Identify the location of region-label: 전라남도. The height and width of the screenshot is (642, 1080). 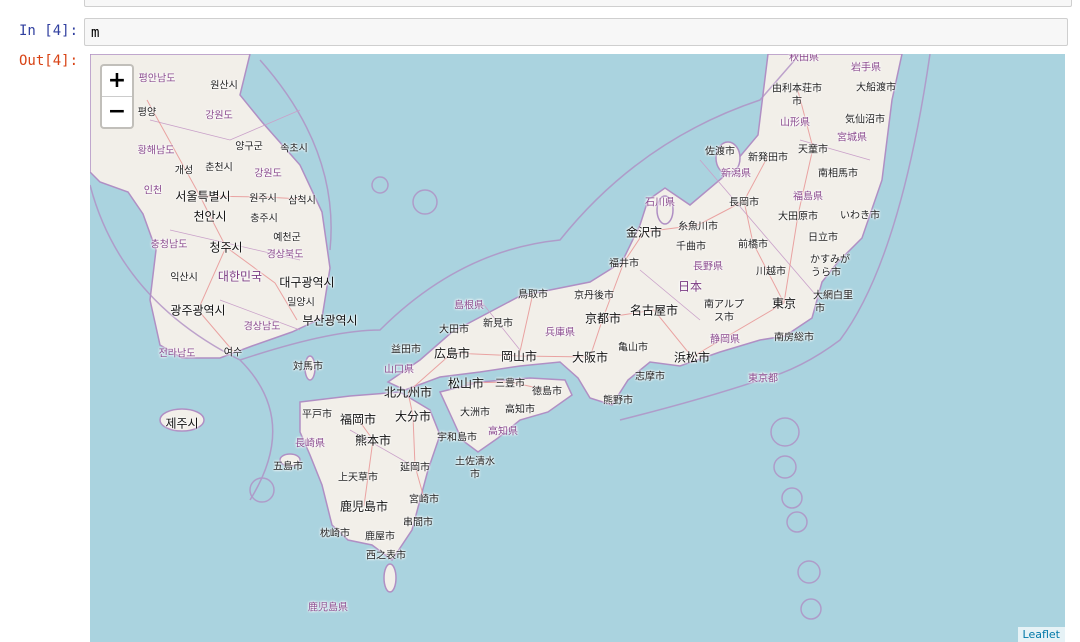
(177, 354).